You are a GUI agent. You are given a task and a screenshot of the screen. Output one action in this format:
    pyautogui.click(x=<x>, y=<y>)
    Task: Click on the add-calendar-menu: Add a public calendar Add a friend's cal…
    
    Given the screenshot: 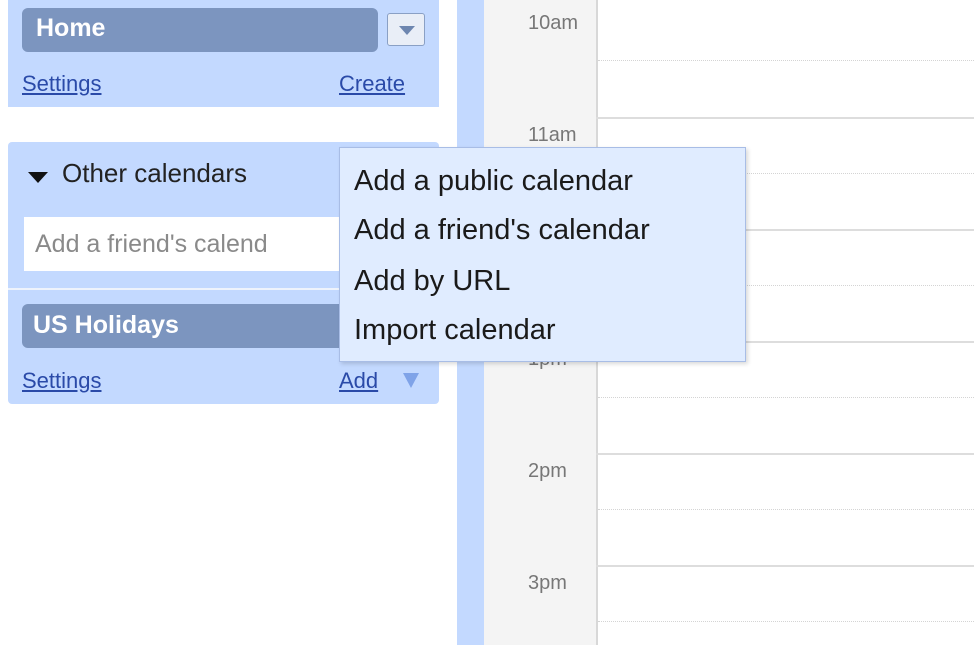 What is the action you would take?
    pyautogui.click(x=542, y=254)
    